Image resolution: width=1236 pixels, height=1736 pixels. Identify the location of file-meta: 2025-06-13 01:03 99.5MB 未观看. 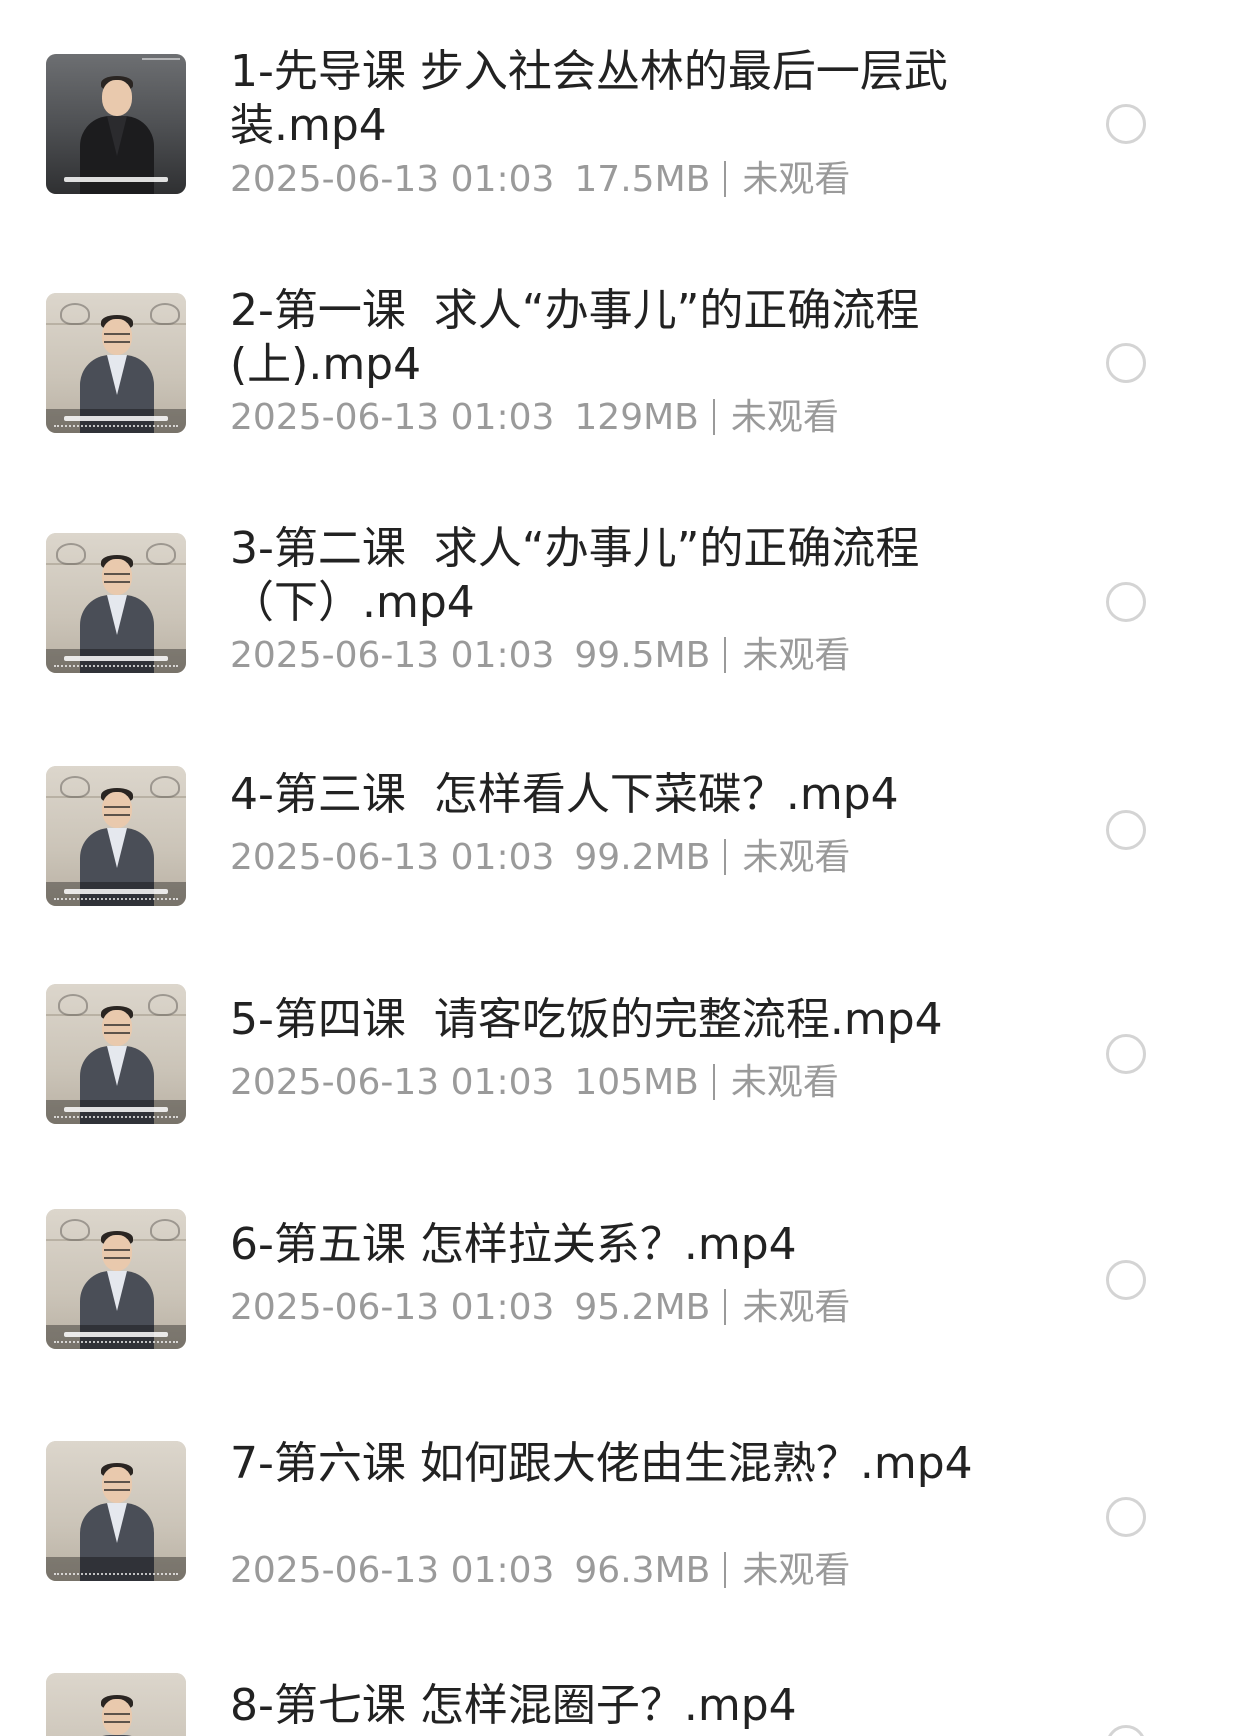
(610, 656).